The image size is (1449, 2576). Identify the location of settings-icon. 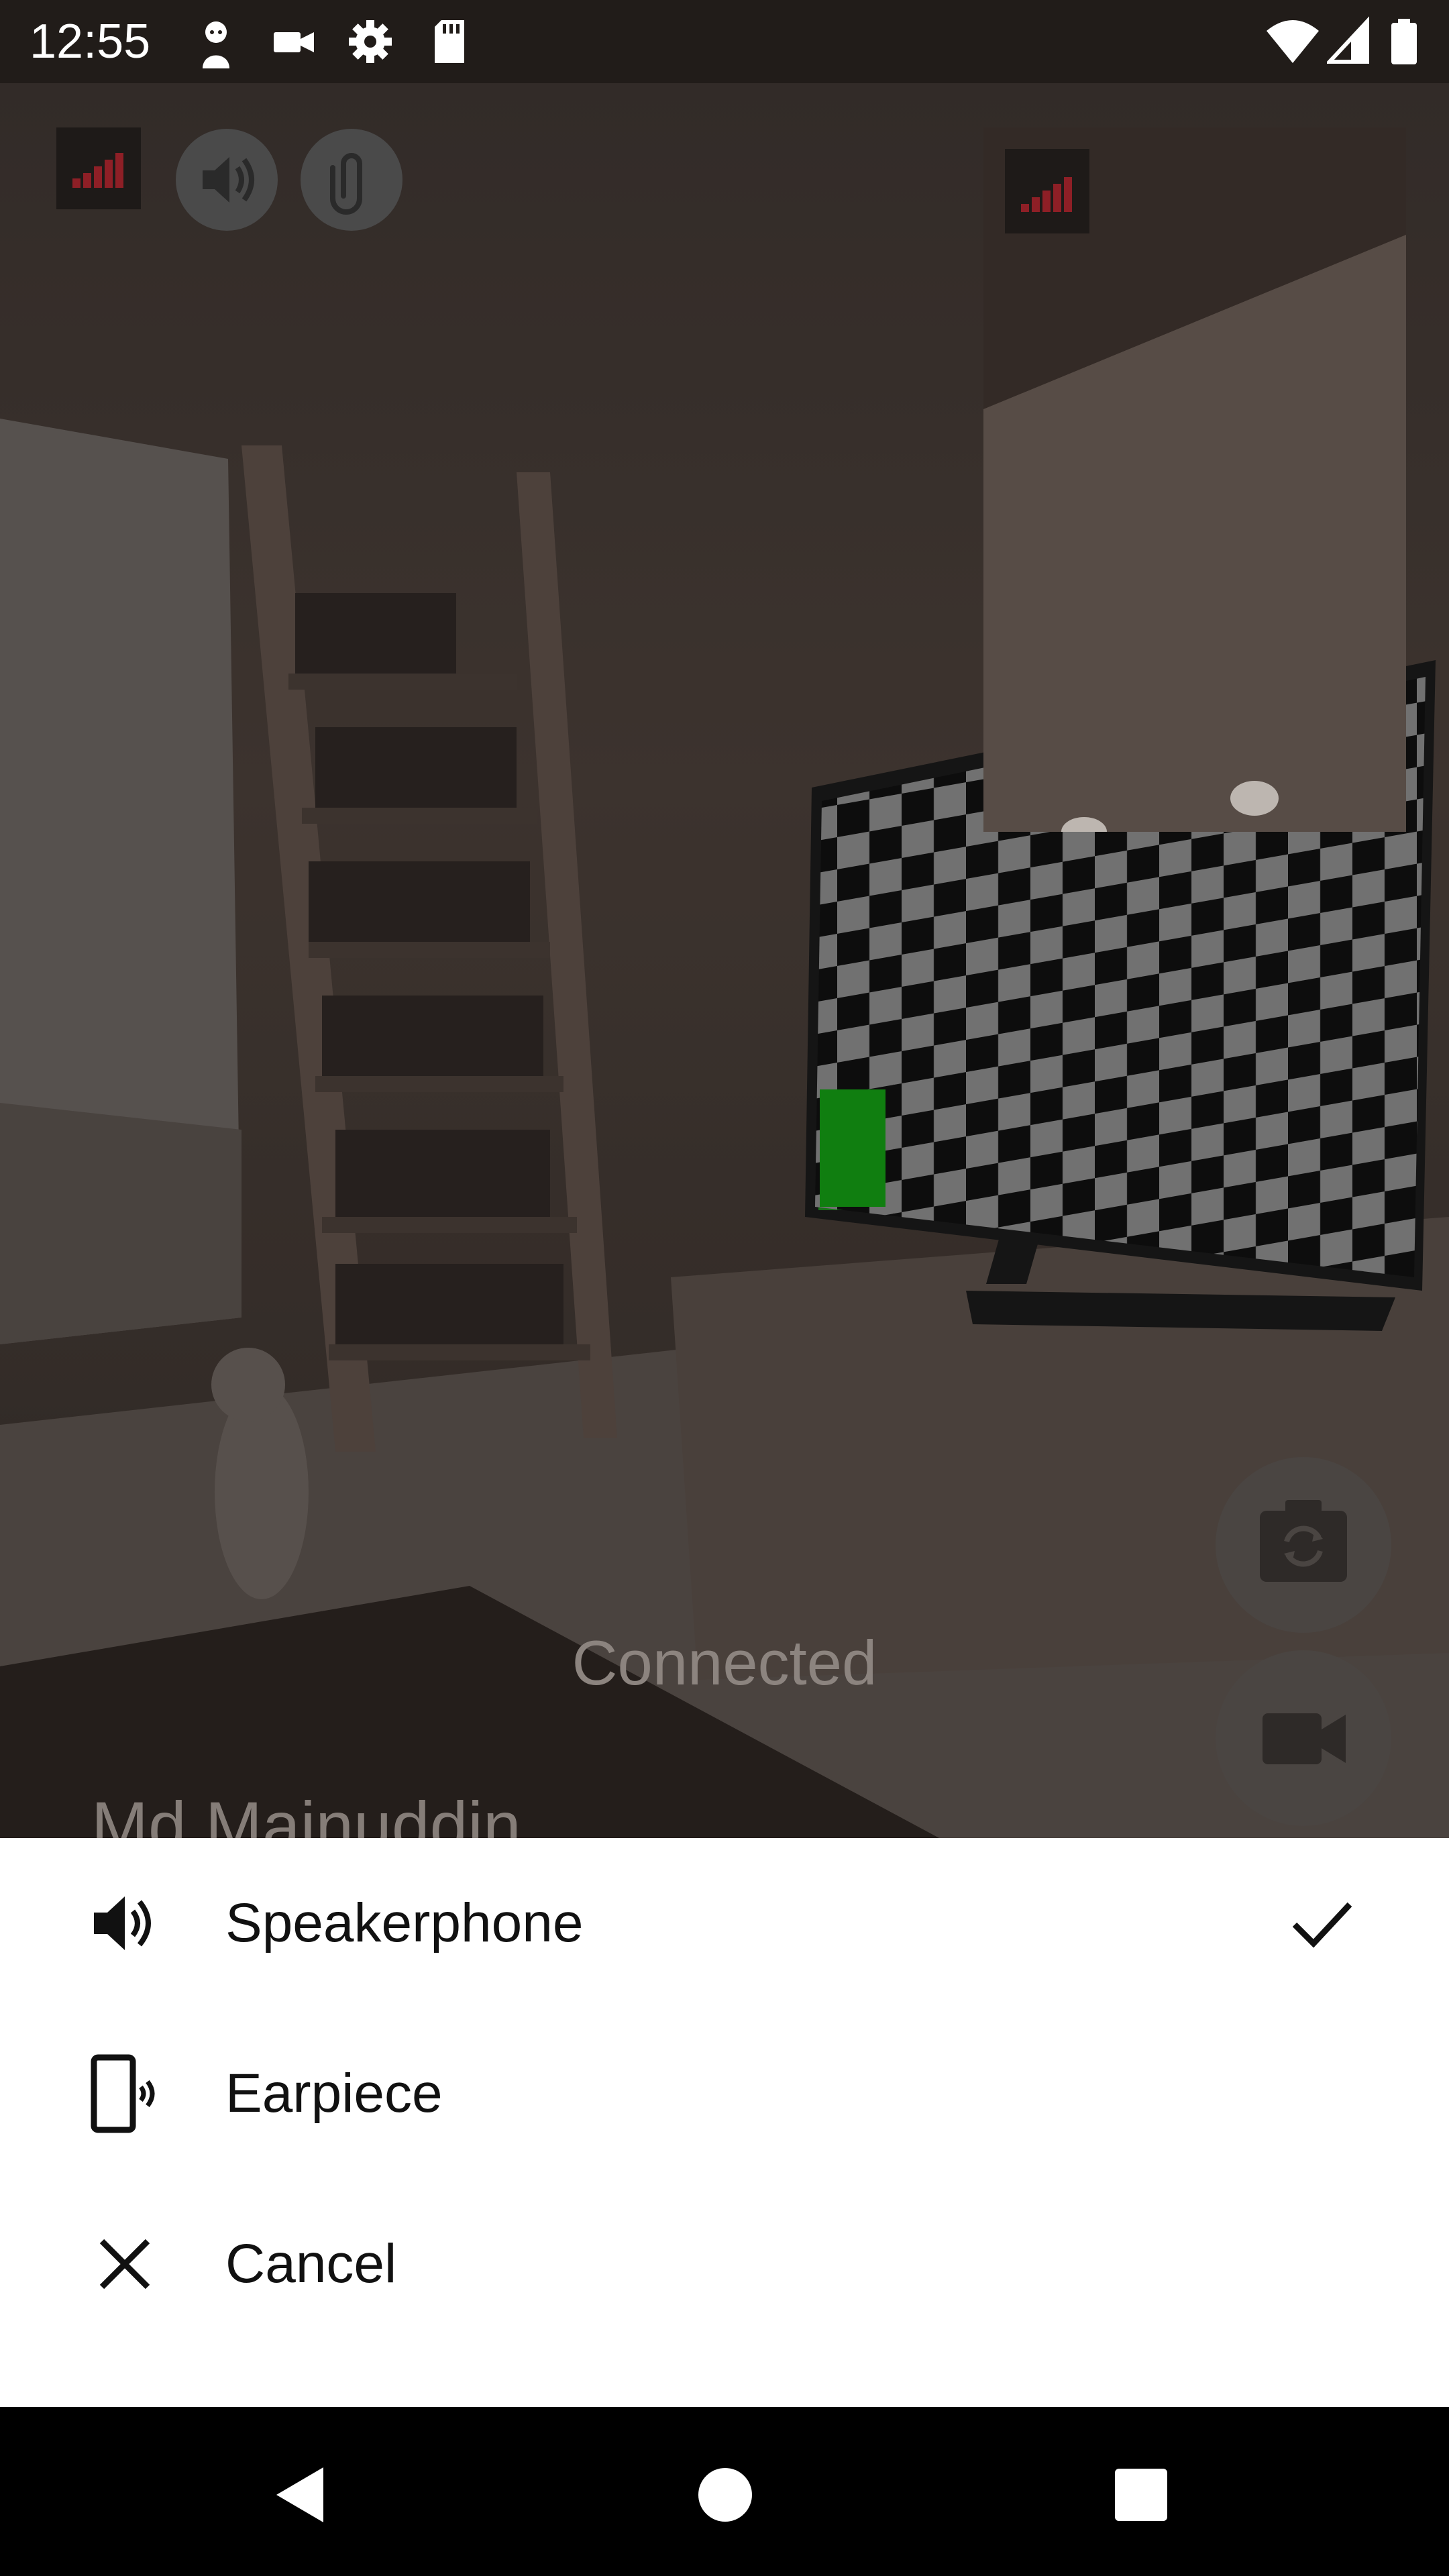
(370, 41).